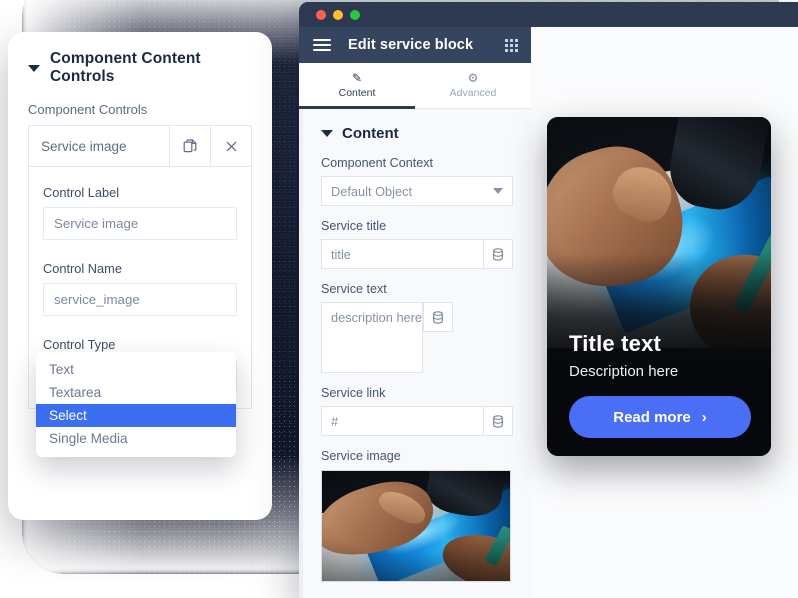 This screenshot has width=798, height=598. I want to click on window-maximize-button, so click(355, 14).